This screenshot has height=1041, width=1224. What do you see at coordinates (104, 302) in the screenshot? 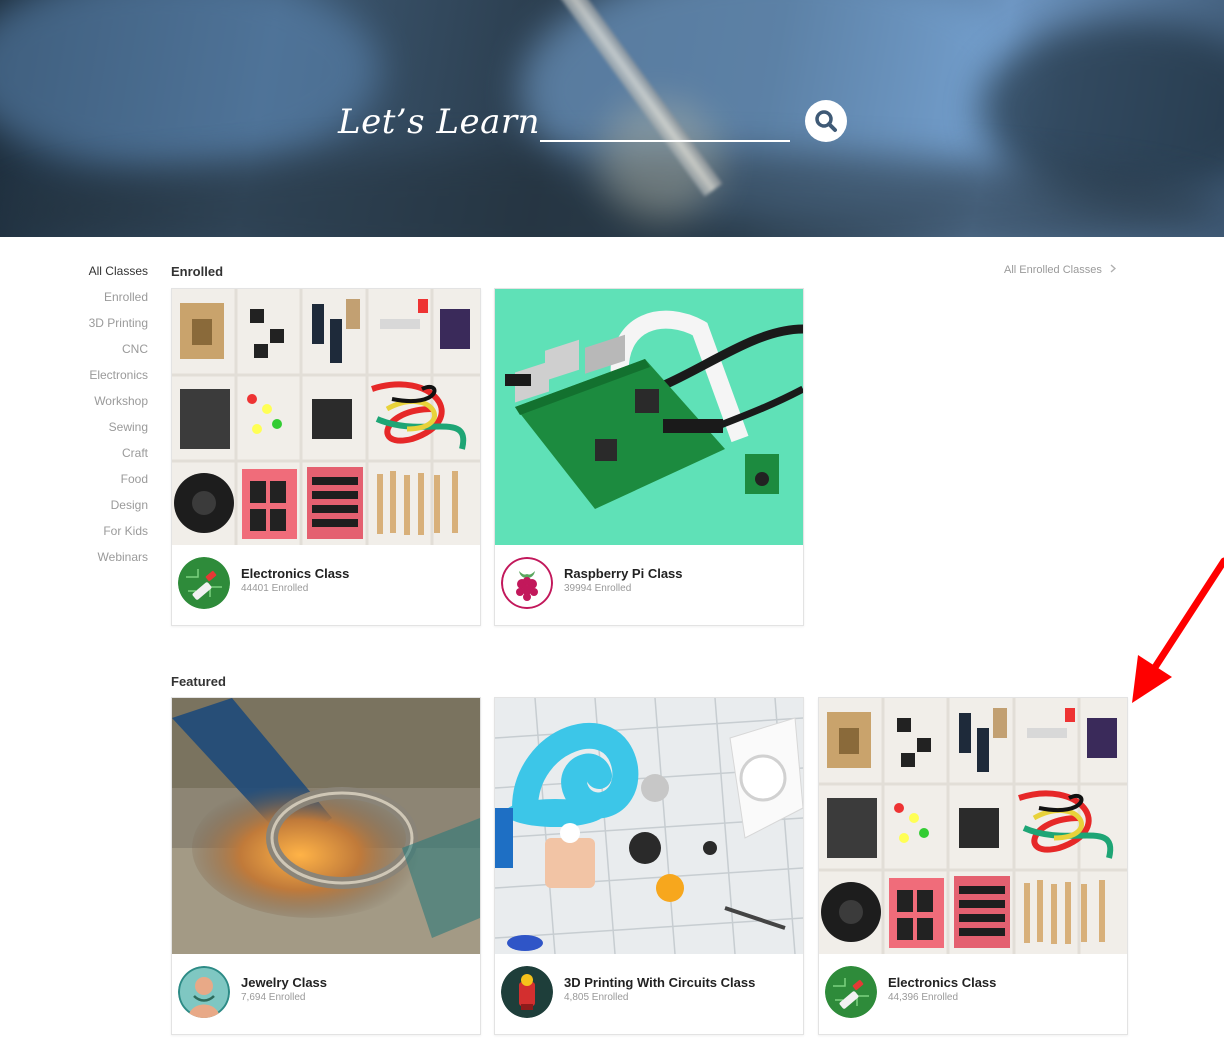
I see `sidebar-item-enrolled: Enrolled` at bounding box center [104, 302].